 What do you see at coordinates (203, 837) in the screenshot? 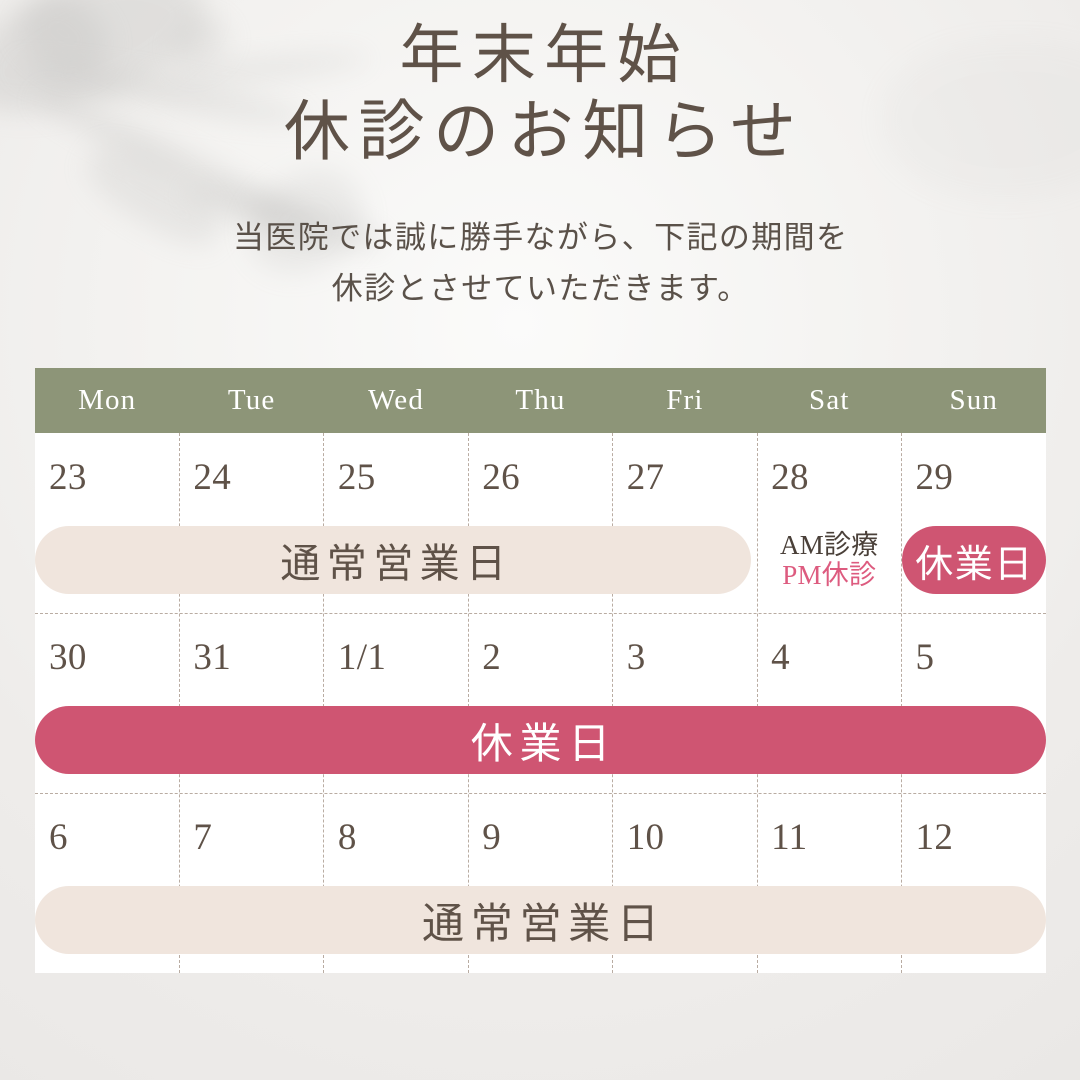
I see `day-number: 7` at bounding box center [203, 837].